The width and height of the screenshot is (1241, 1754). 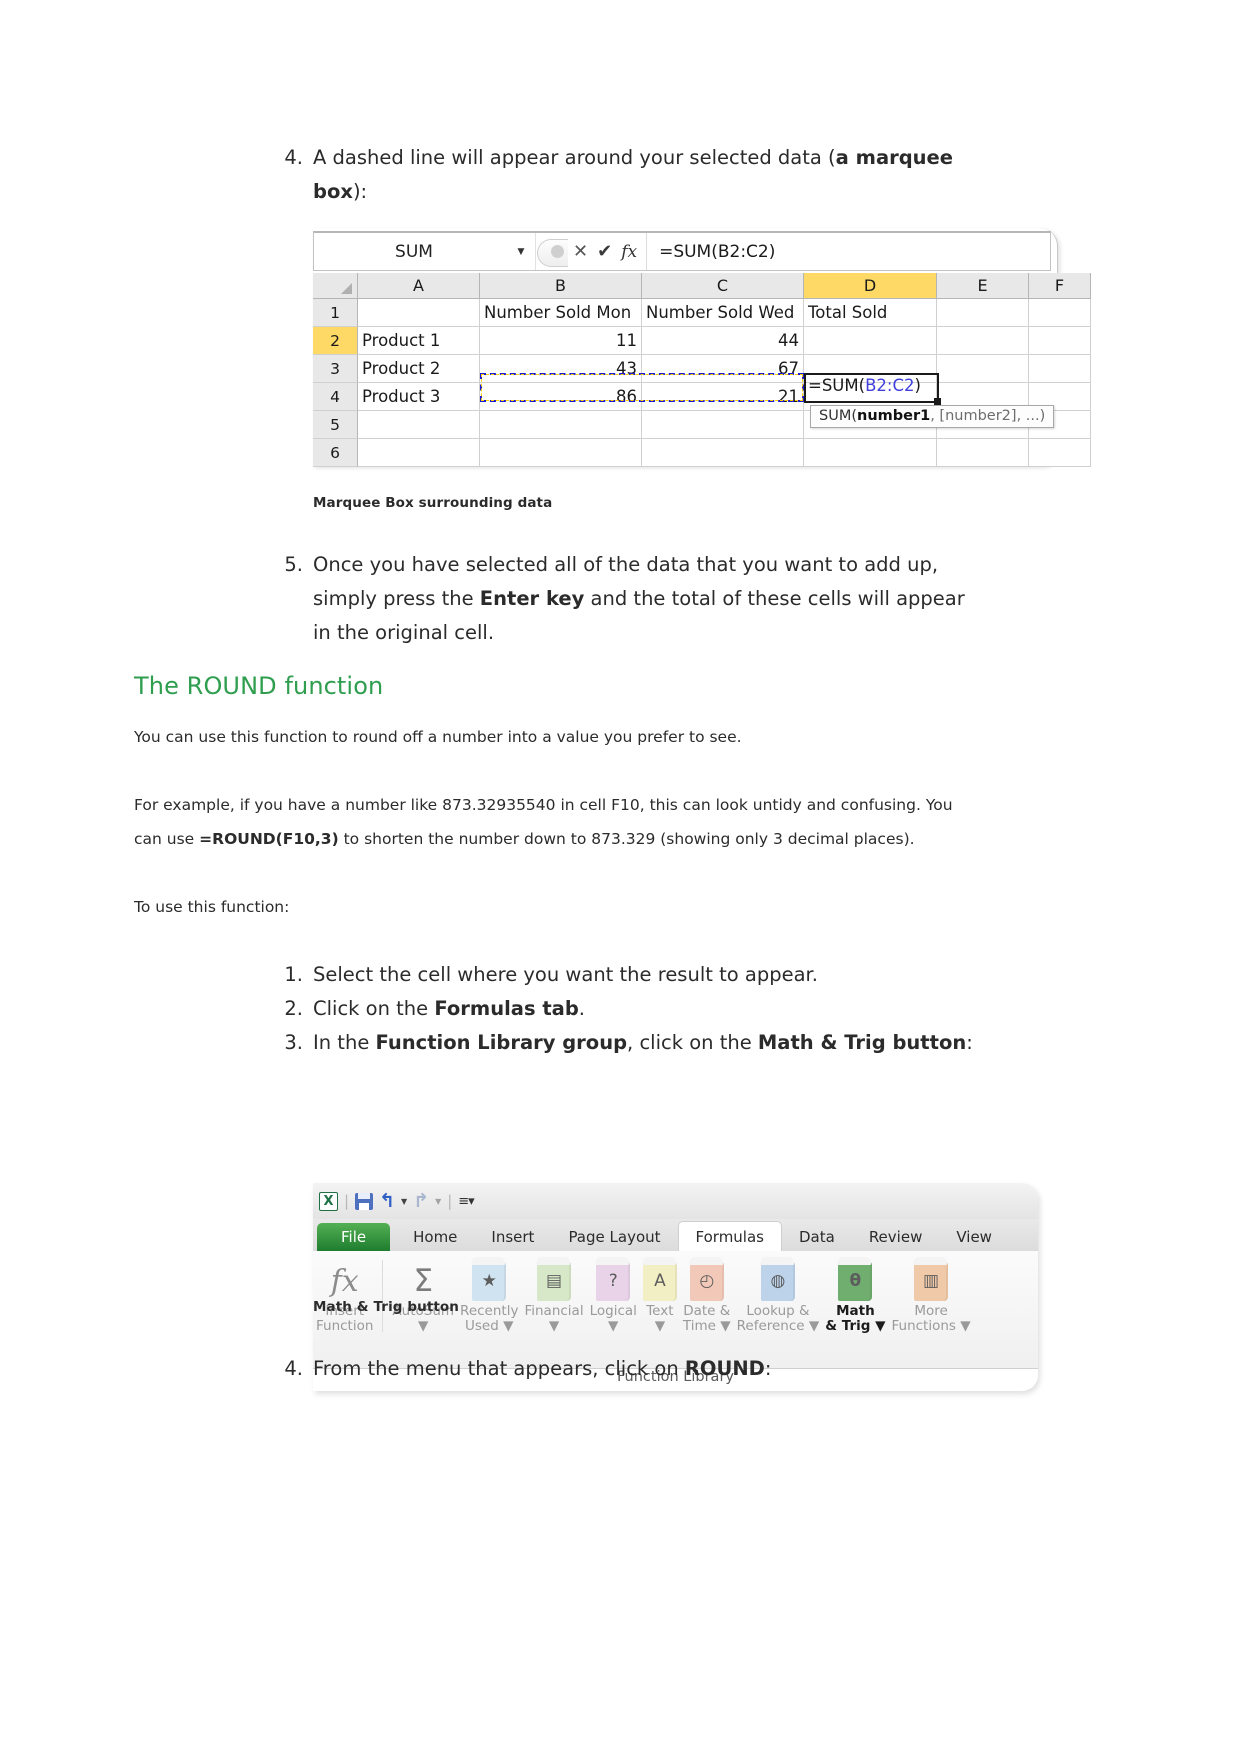 What do you see at coordinates (554, 907) in the screenshot?
I see `paragraph-3: To use this function:` at bounding box center [554, 907].